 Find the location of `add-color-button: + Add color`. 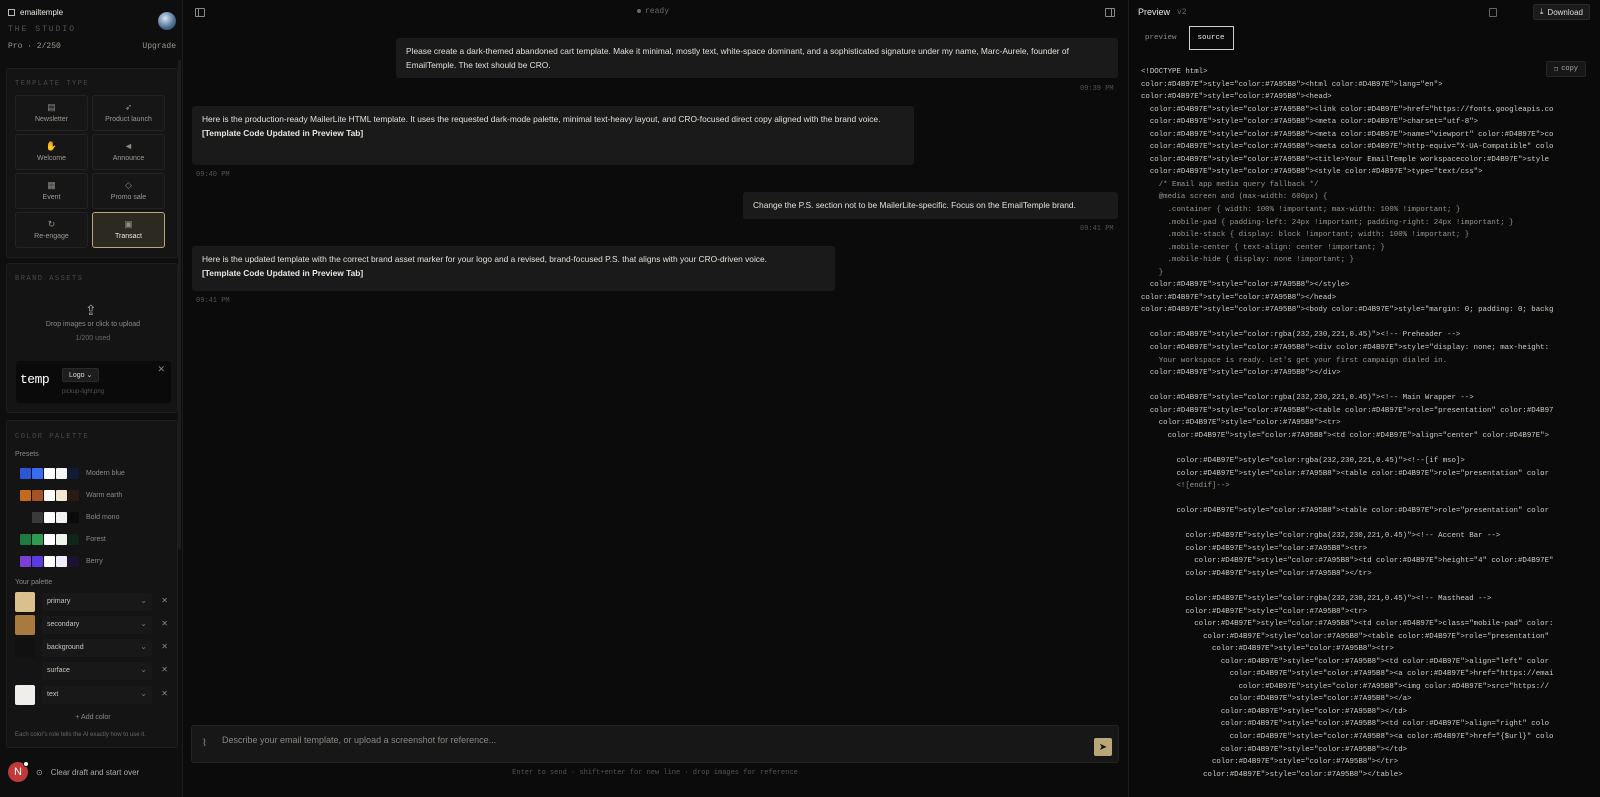

add-color-button: + Add color is located at coordinates (93, 717).